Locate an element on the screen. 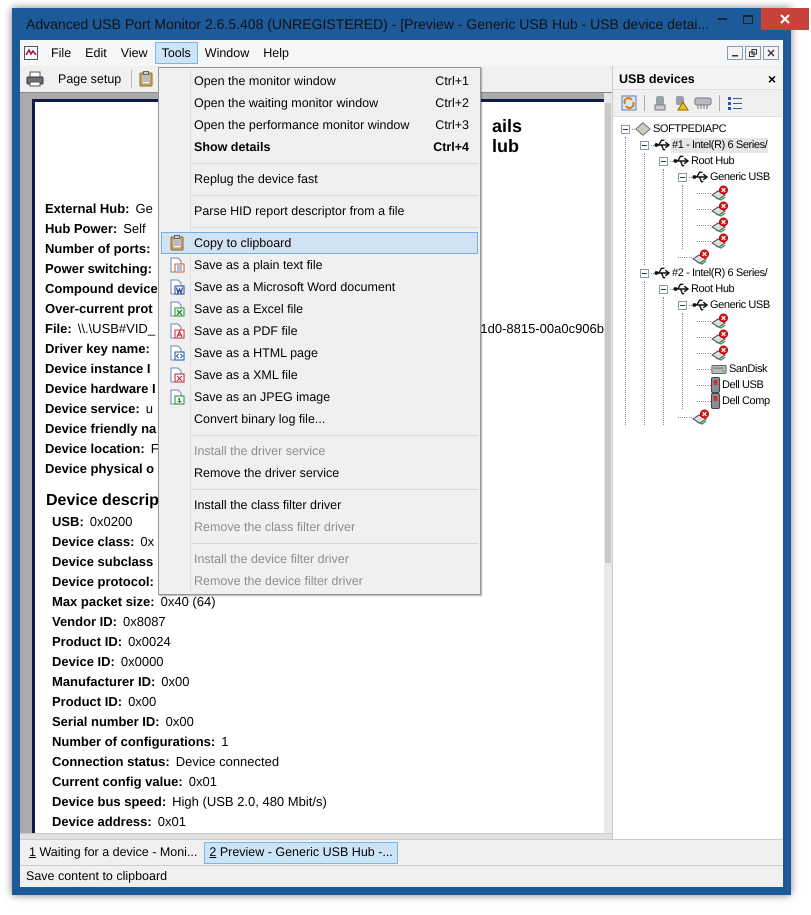  copy-button is located at coordinates (146, 79).